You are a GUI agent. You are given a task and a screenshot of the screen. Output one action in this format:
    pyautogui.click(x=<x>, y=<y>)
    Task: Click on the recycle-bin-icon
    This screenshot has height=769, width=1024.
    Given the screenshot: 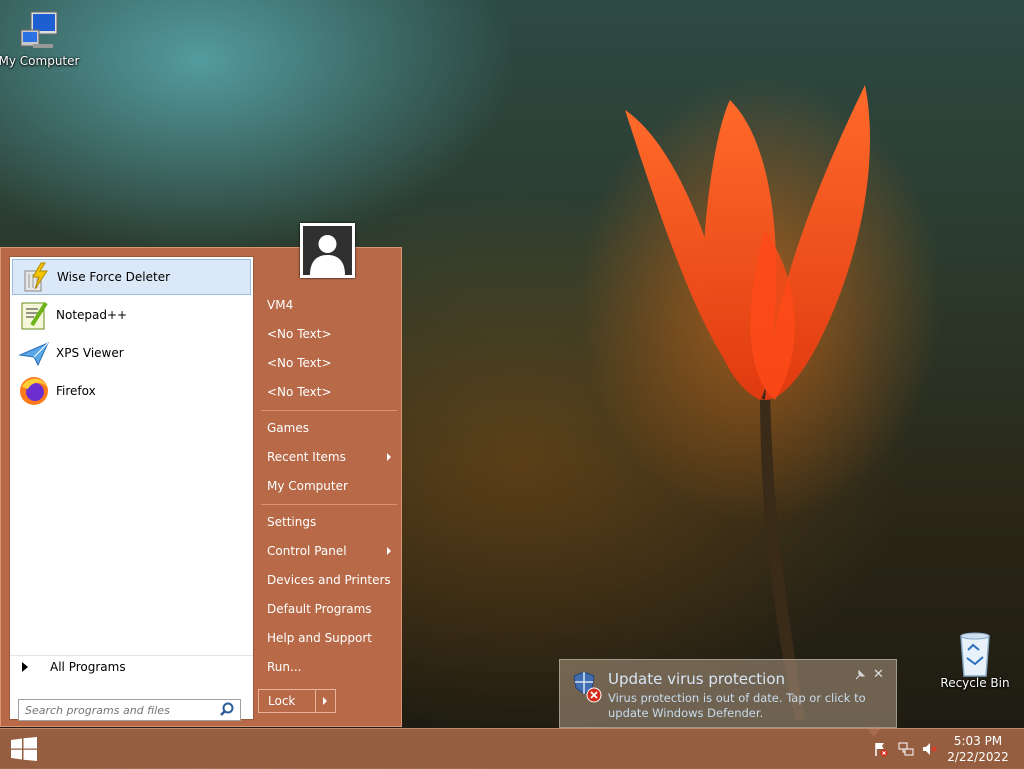 What is the action you would take?
    pyautogui.click(x=975, y=653)
    